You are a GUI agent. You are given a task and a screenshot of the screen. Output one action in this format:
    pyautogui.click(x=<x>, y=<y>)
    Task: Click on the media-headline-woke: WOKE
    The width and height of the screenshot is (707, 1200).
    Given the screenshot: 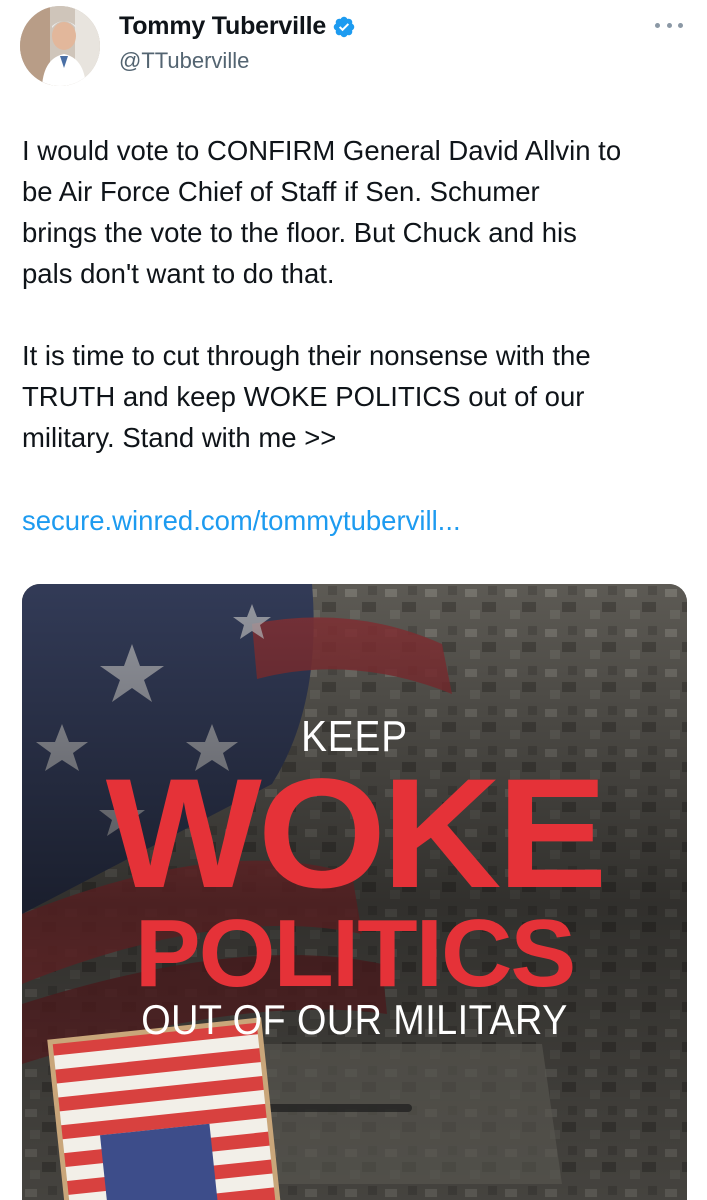 What is the action you would take?
    pyautogui.click(x=356, y=834)
    